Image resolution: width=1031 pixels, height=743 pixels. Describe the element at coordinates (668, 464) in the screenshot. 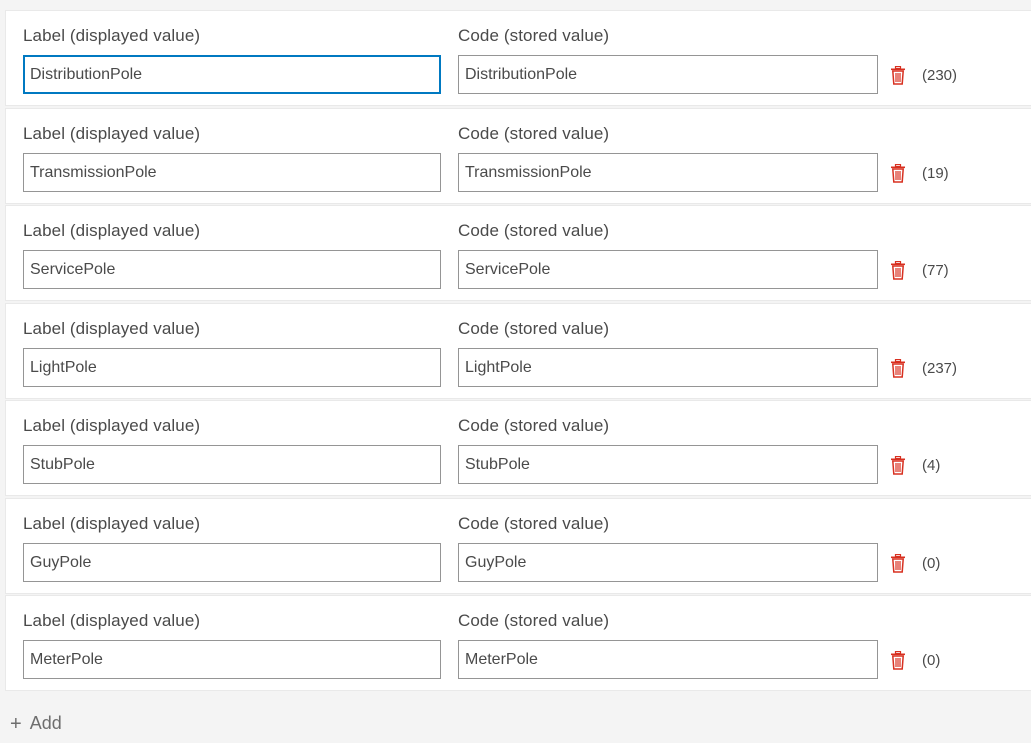

I see `code-input: StubPole` at that location.